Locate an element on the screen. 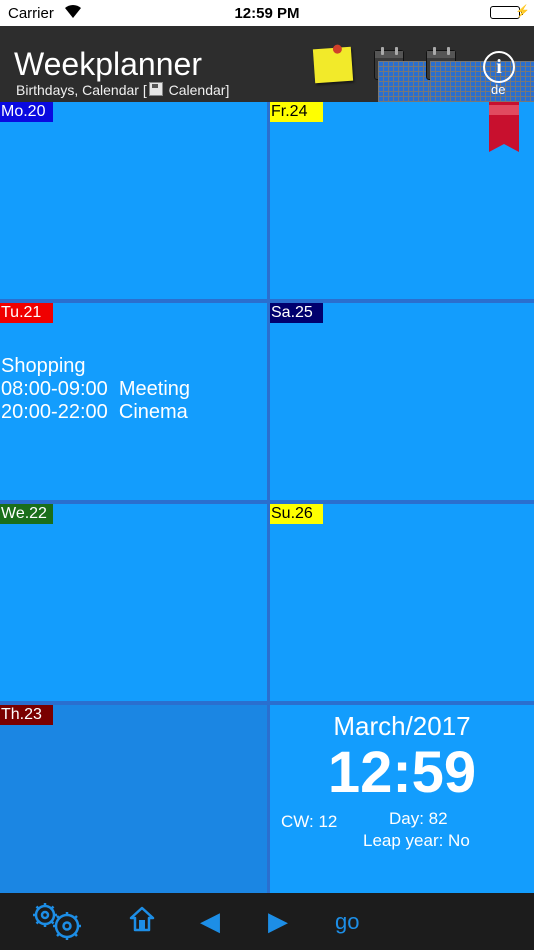  day-label-sunday: Su.26 is located at coordinates (296, 514).